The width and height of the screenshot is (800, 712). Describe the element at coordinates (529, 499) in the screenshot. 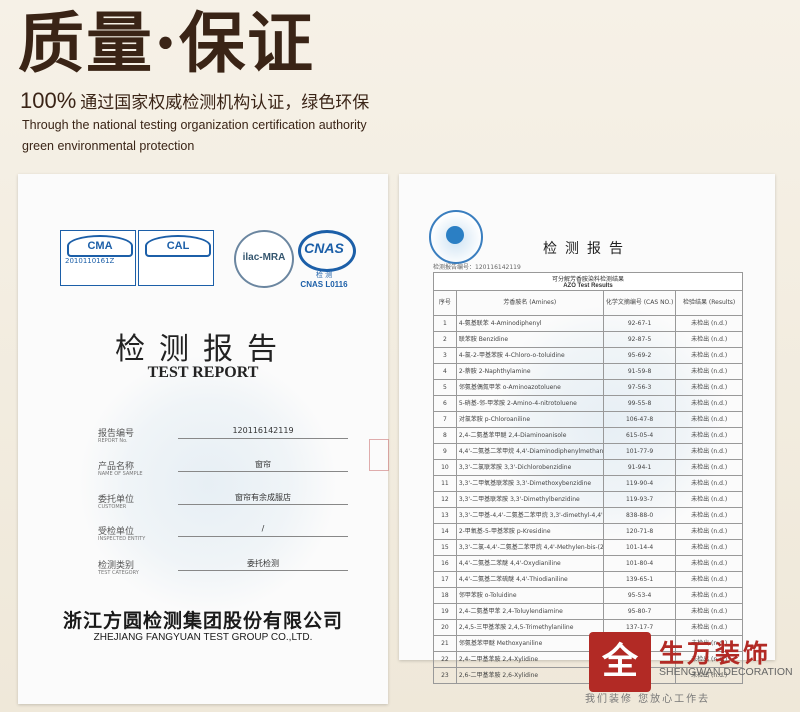

I see `amine-name: 3,3'-二甲基联苯胺 3,3'-Dimethylbenzidine` at that location.